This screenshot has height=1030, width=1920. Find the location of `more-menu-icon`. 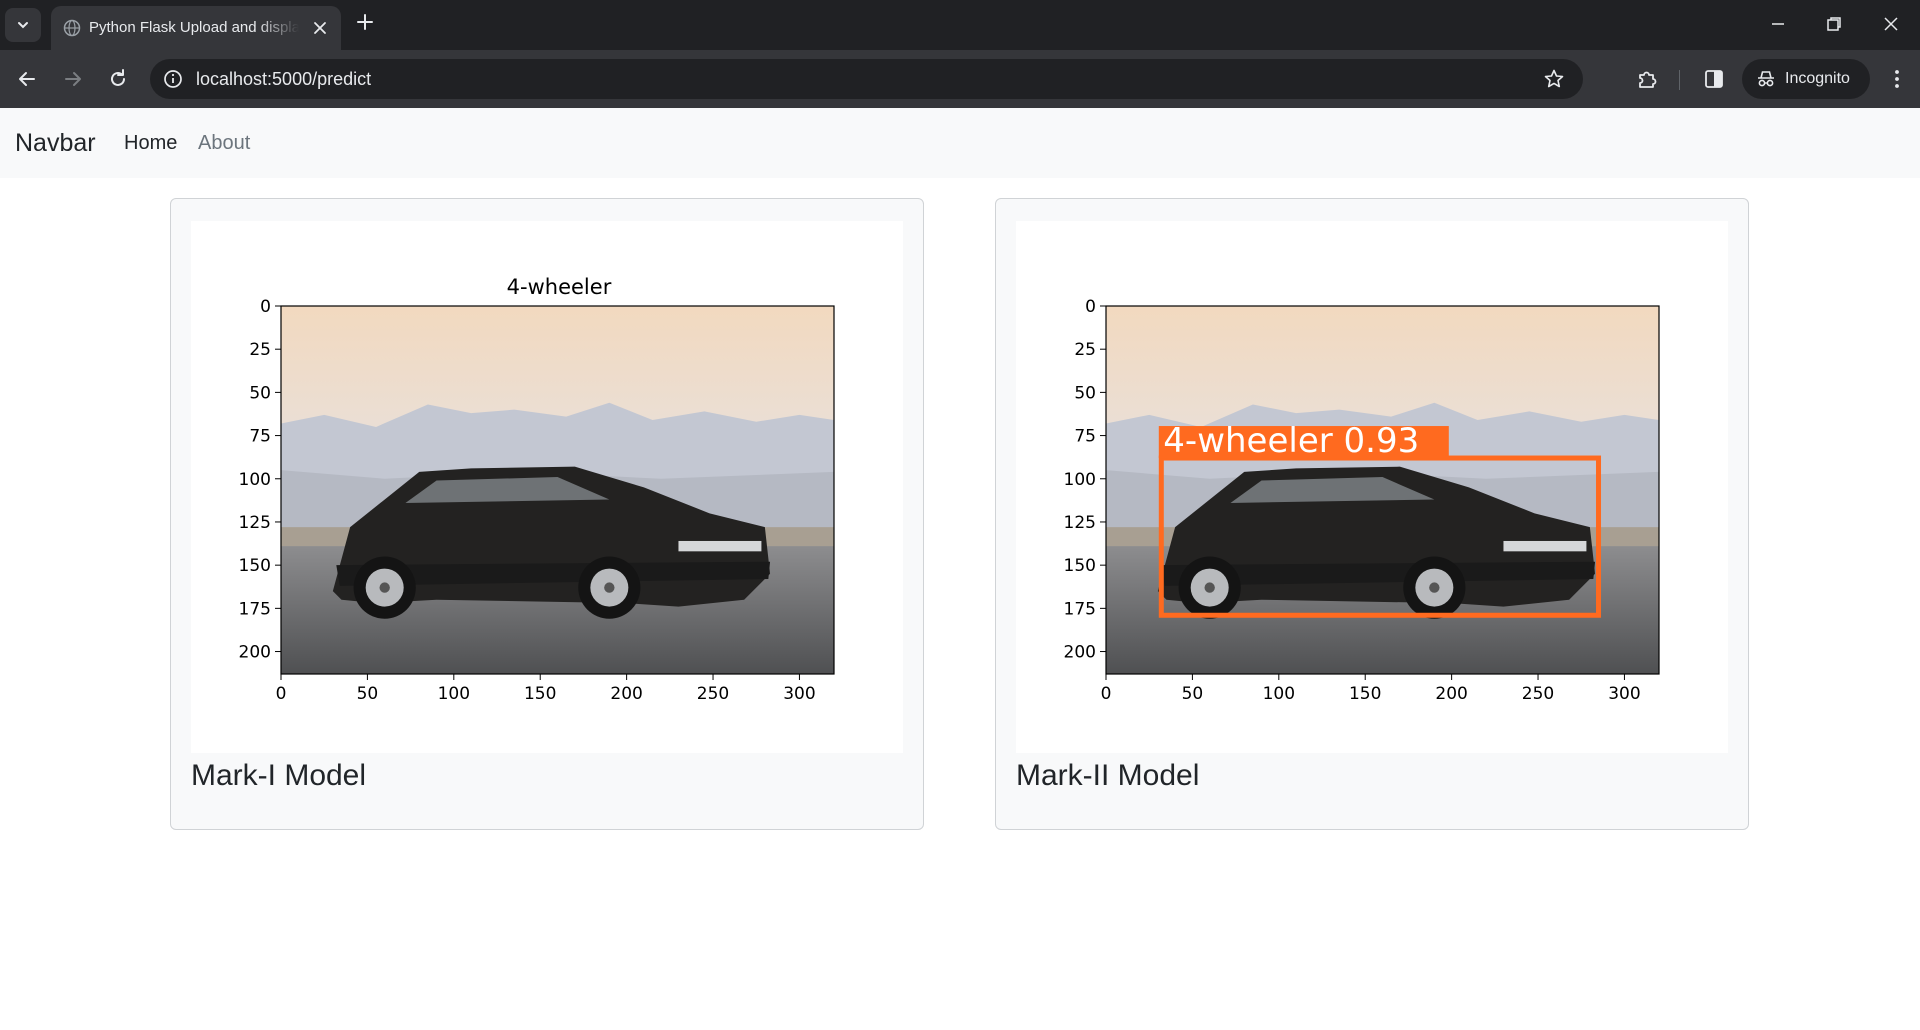

more-menu-icon is located at coordinates (1897, 79).